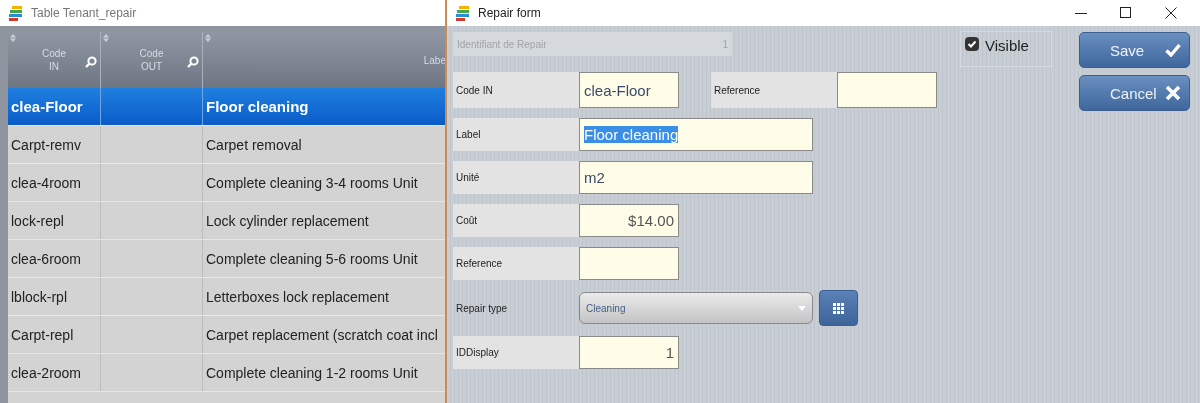  What do you see at coordinates (629, 352) in the screenshot?
I see `input-field: 1` at bounding box center [629, 352].